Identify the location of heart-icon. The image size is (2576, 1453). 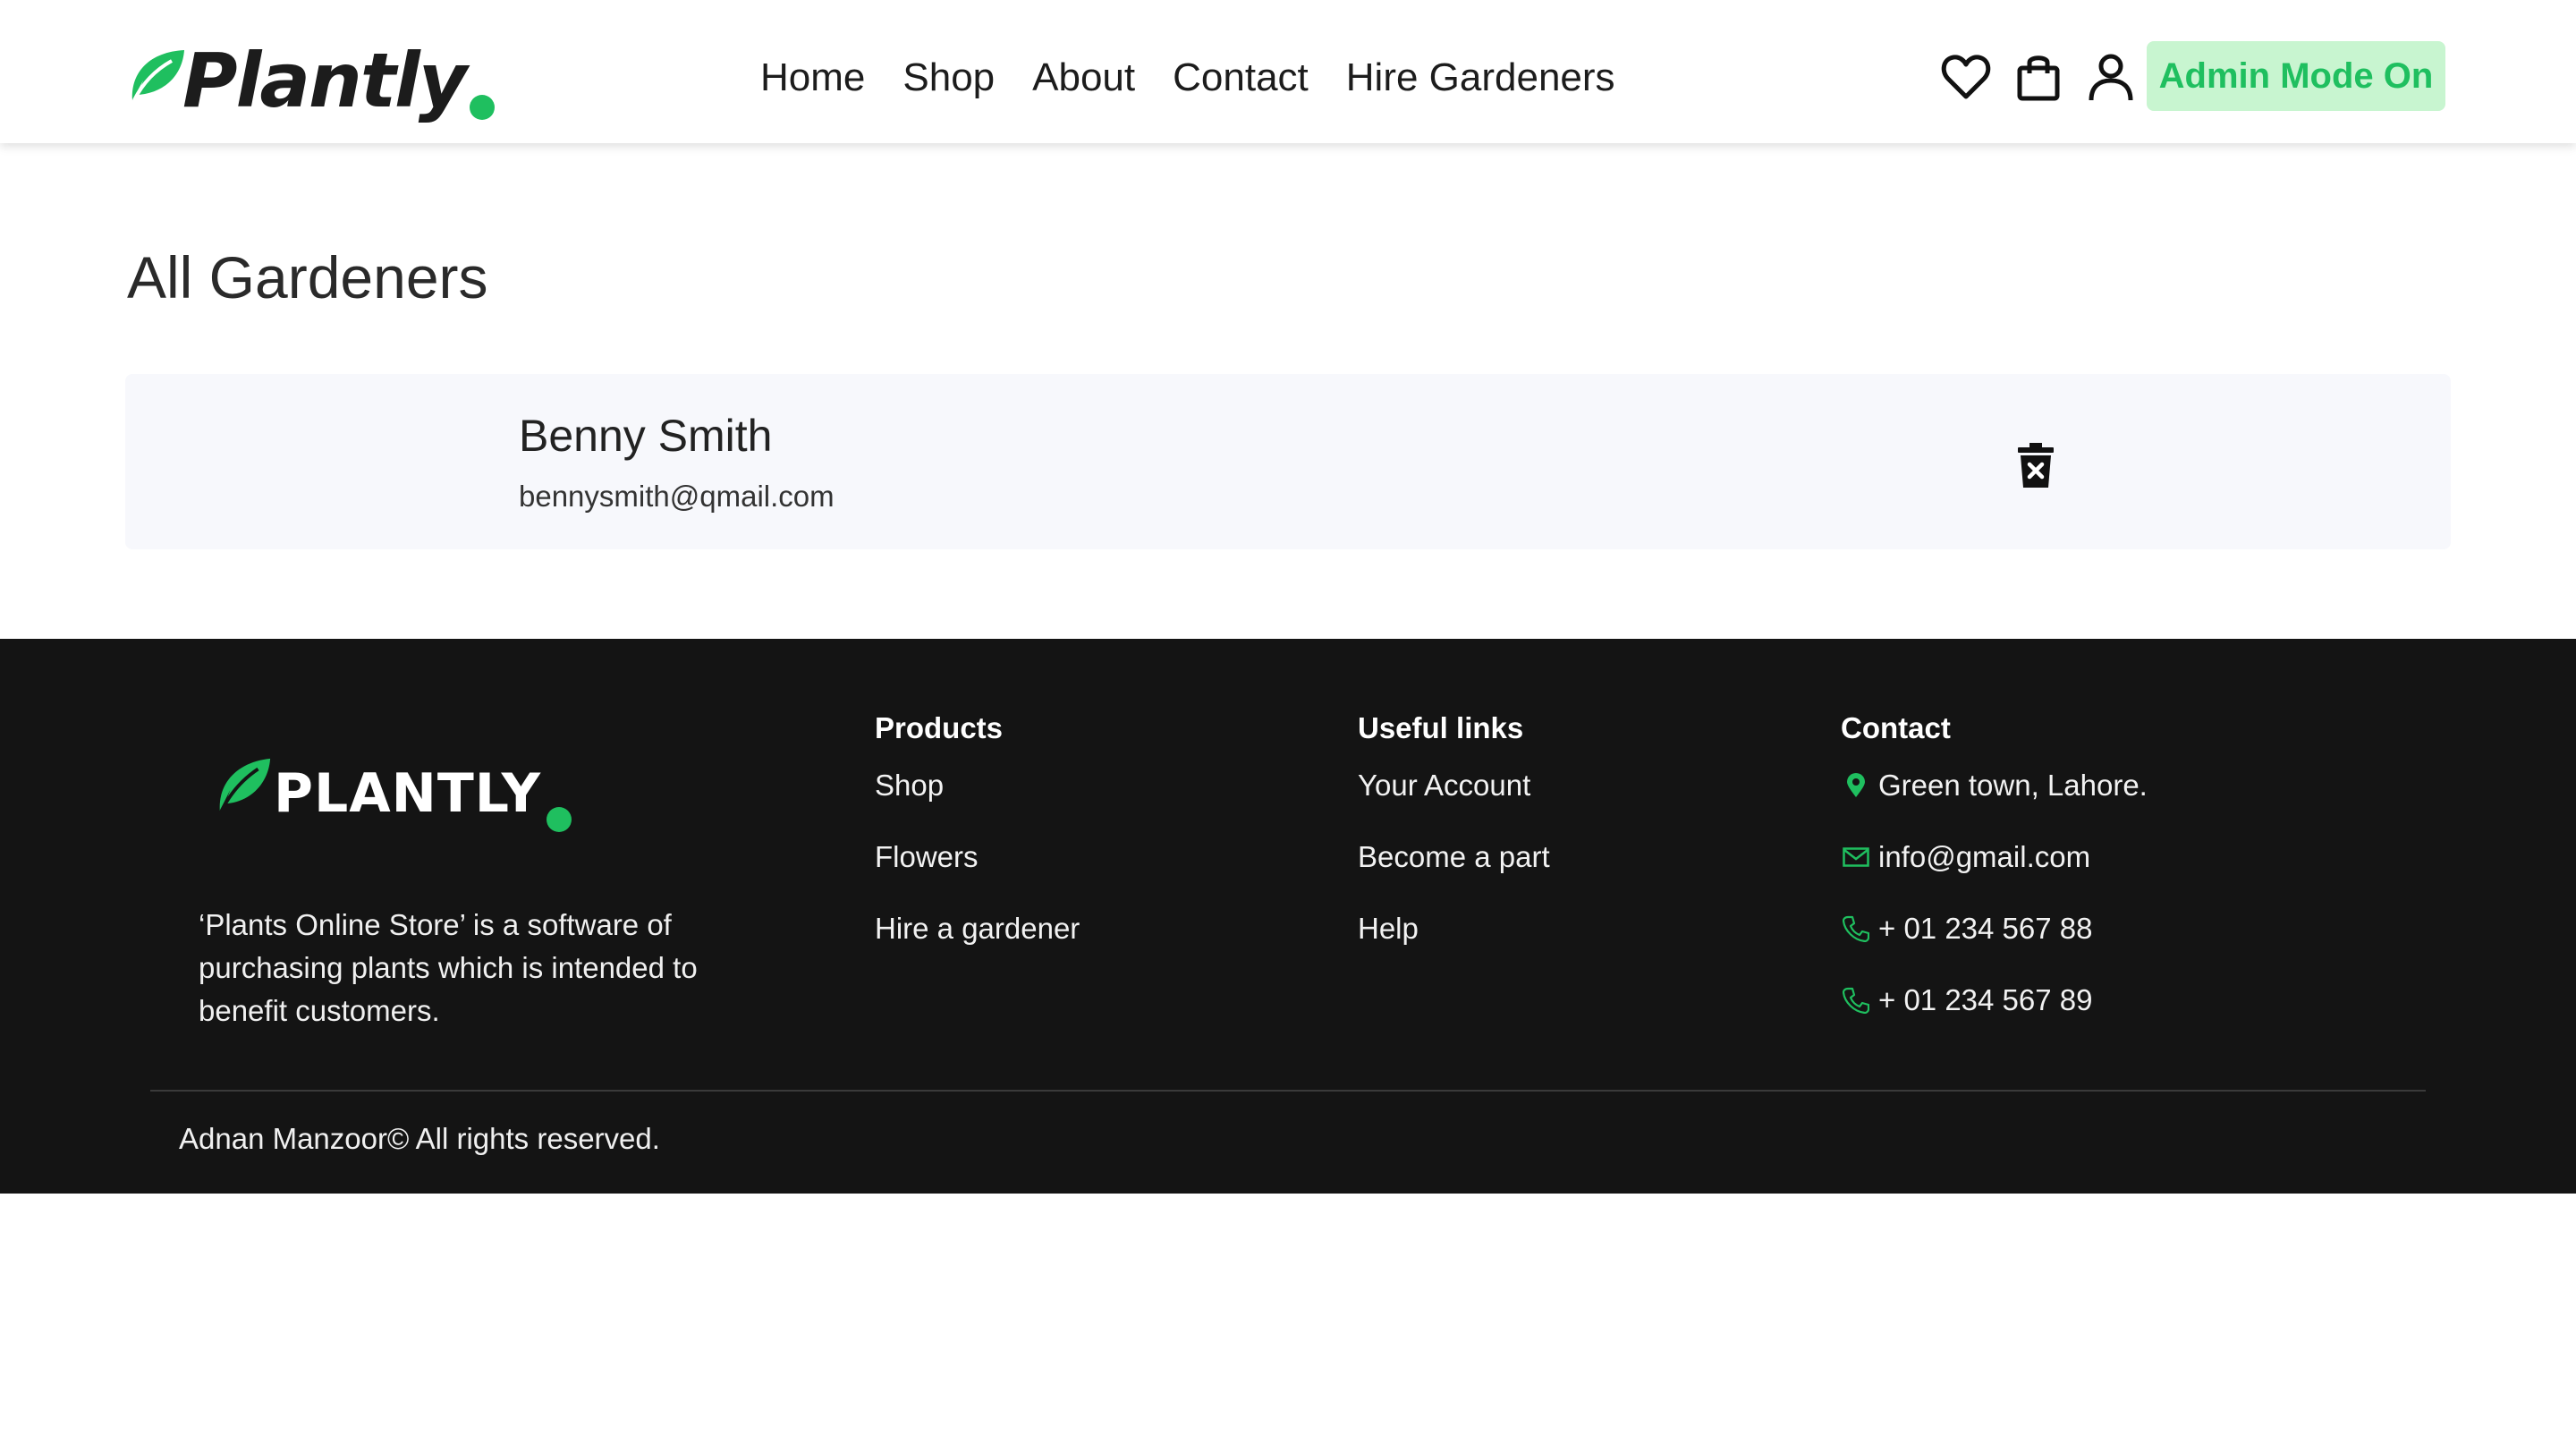
(1966, 77).